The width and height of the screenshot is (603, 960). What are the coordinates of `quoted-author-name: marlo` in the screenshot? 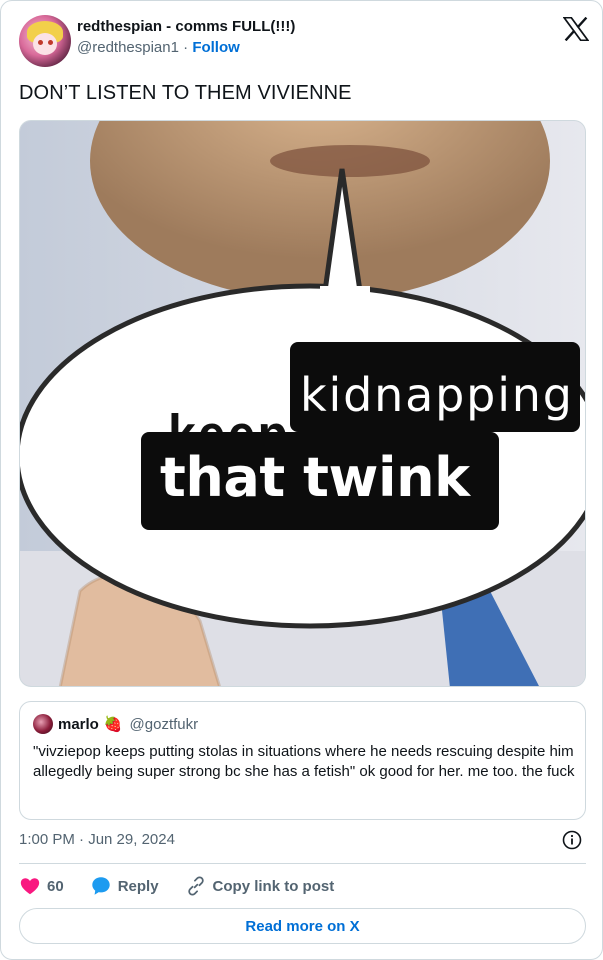 It's located at (78, 724).